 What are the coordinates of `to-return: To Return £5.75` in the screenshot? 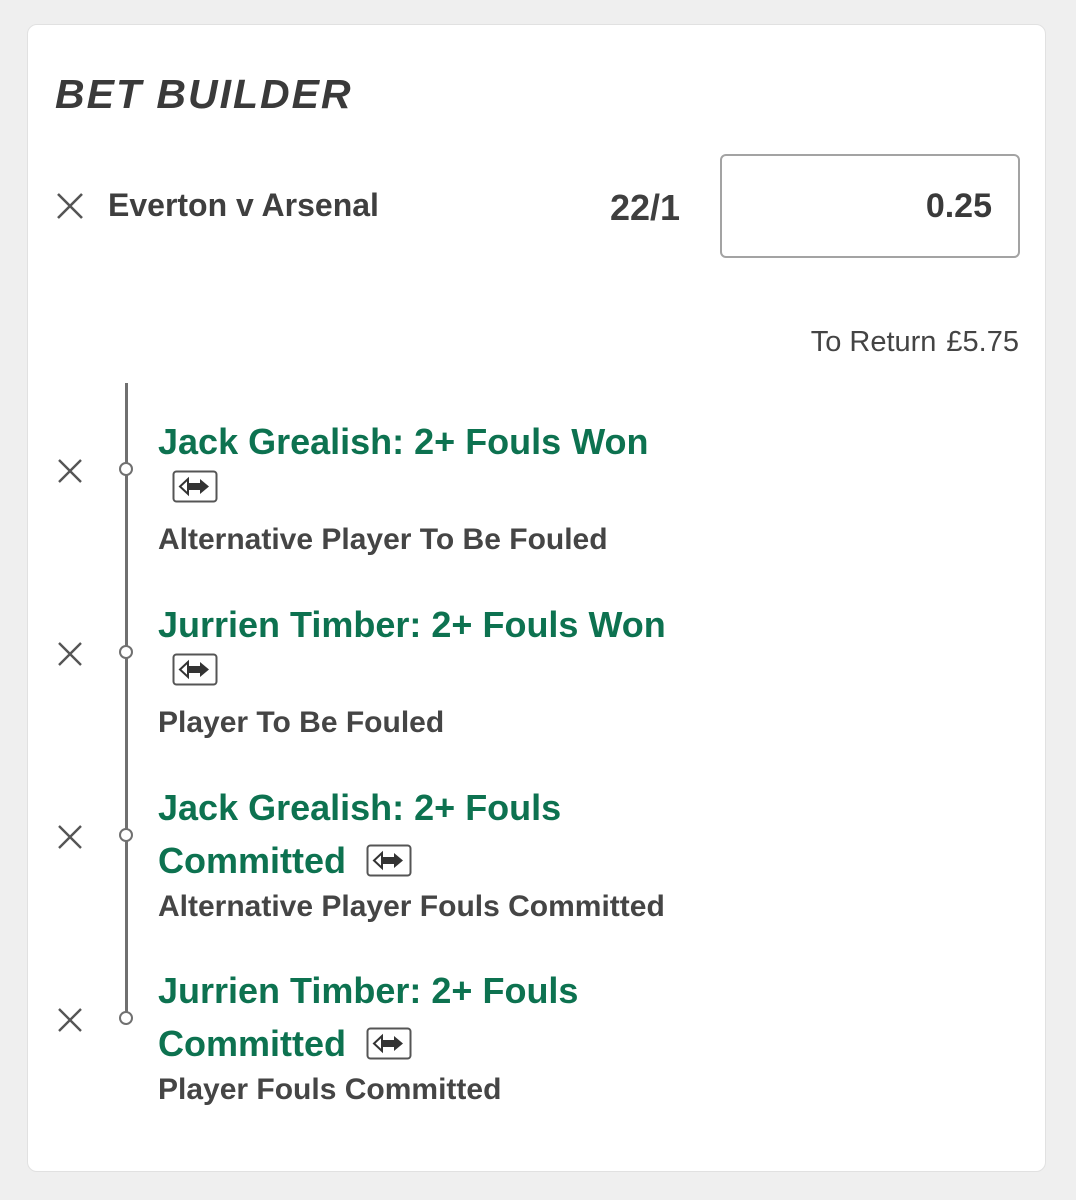 It's located at (915, 342).